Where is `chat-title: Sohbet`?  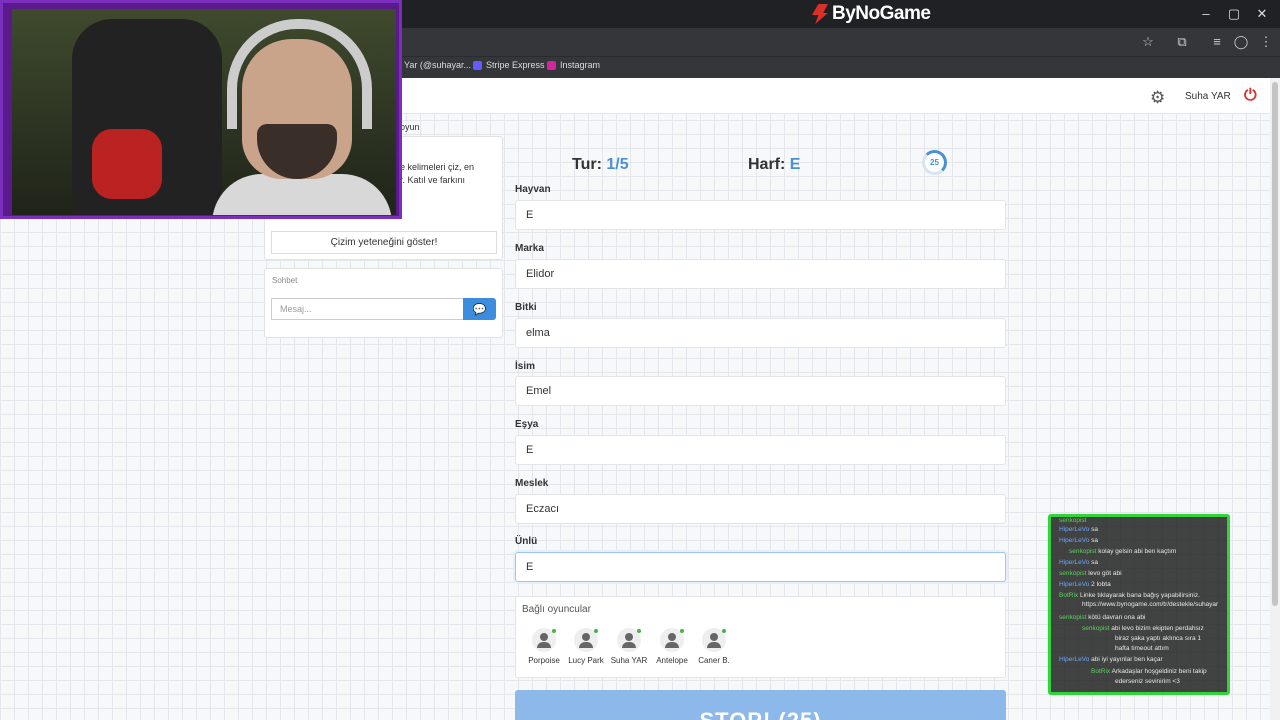 chat-title: Sohbet is located at coordinates (285, 280).